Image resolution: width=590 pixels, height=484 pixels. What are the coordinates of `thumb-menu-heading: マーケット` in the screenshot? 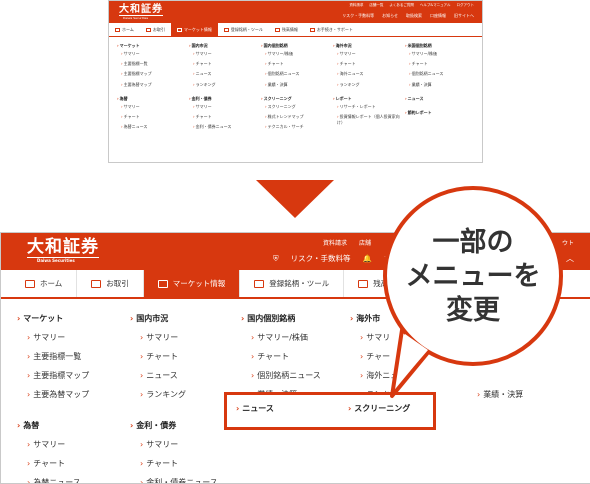 It's located at (153, 46).